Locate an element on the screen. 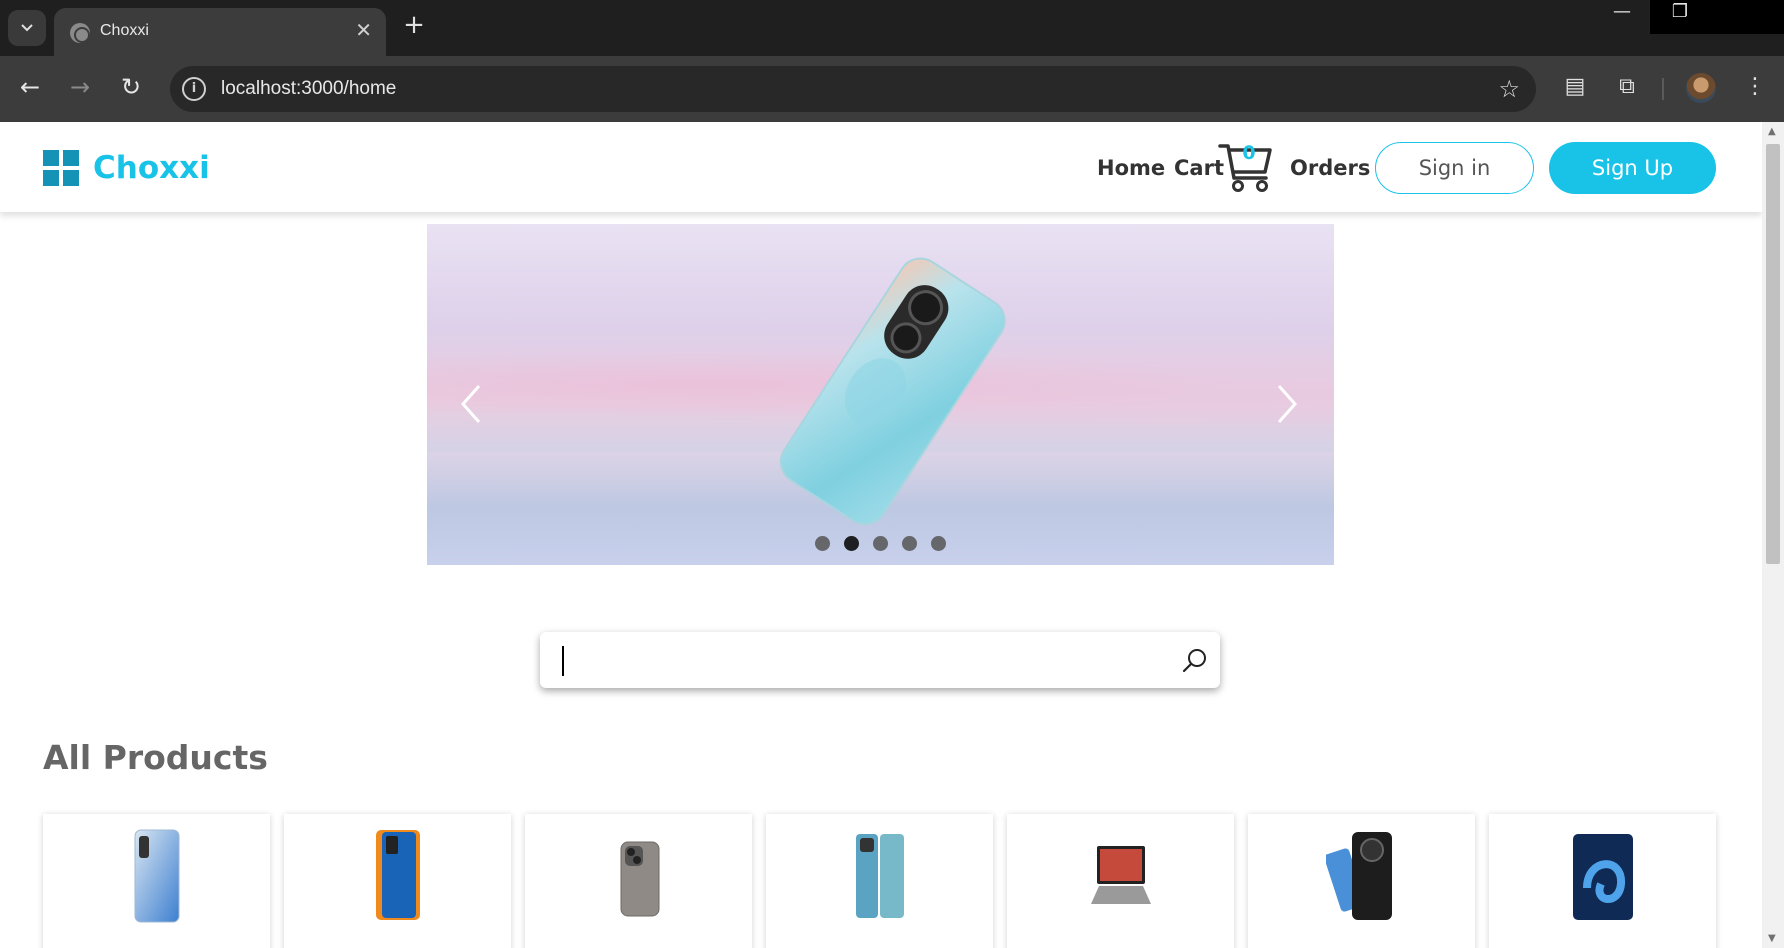 The width and height of the screenshot is (1784, 948). new-tab-button: + is located at coordinates (414, 26).